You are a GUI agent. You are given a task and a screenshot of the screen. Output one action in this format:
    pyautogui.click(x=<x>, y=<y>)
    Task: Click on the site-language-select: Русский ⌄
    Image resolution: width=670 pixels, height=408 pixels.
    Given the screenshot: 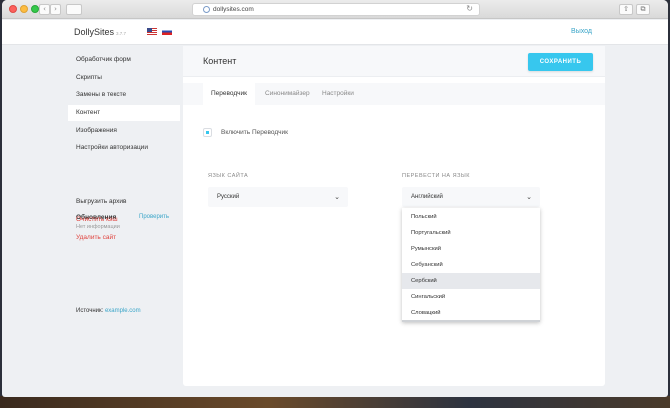 What is the action you would take?
    pyautogui.click(x=278, y=197)
    